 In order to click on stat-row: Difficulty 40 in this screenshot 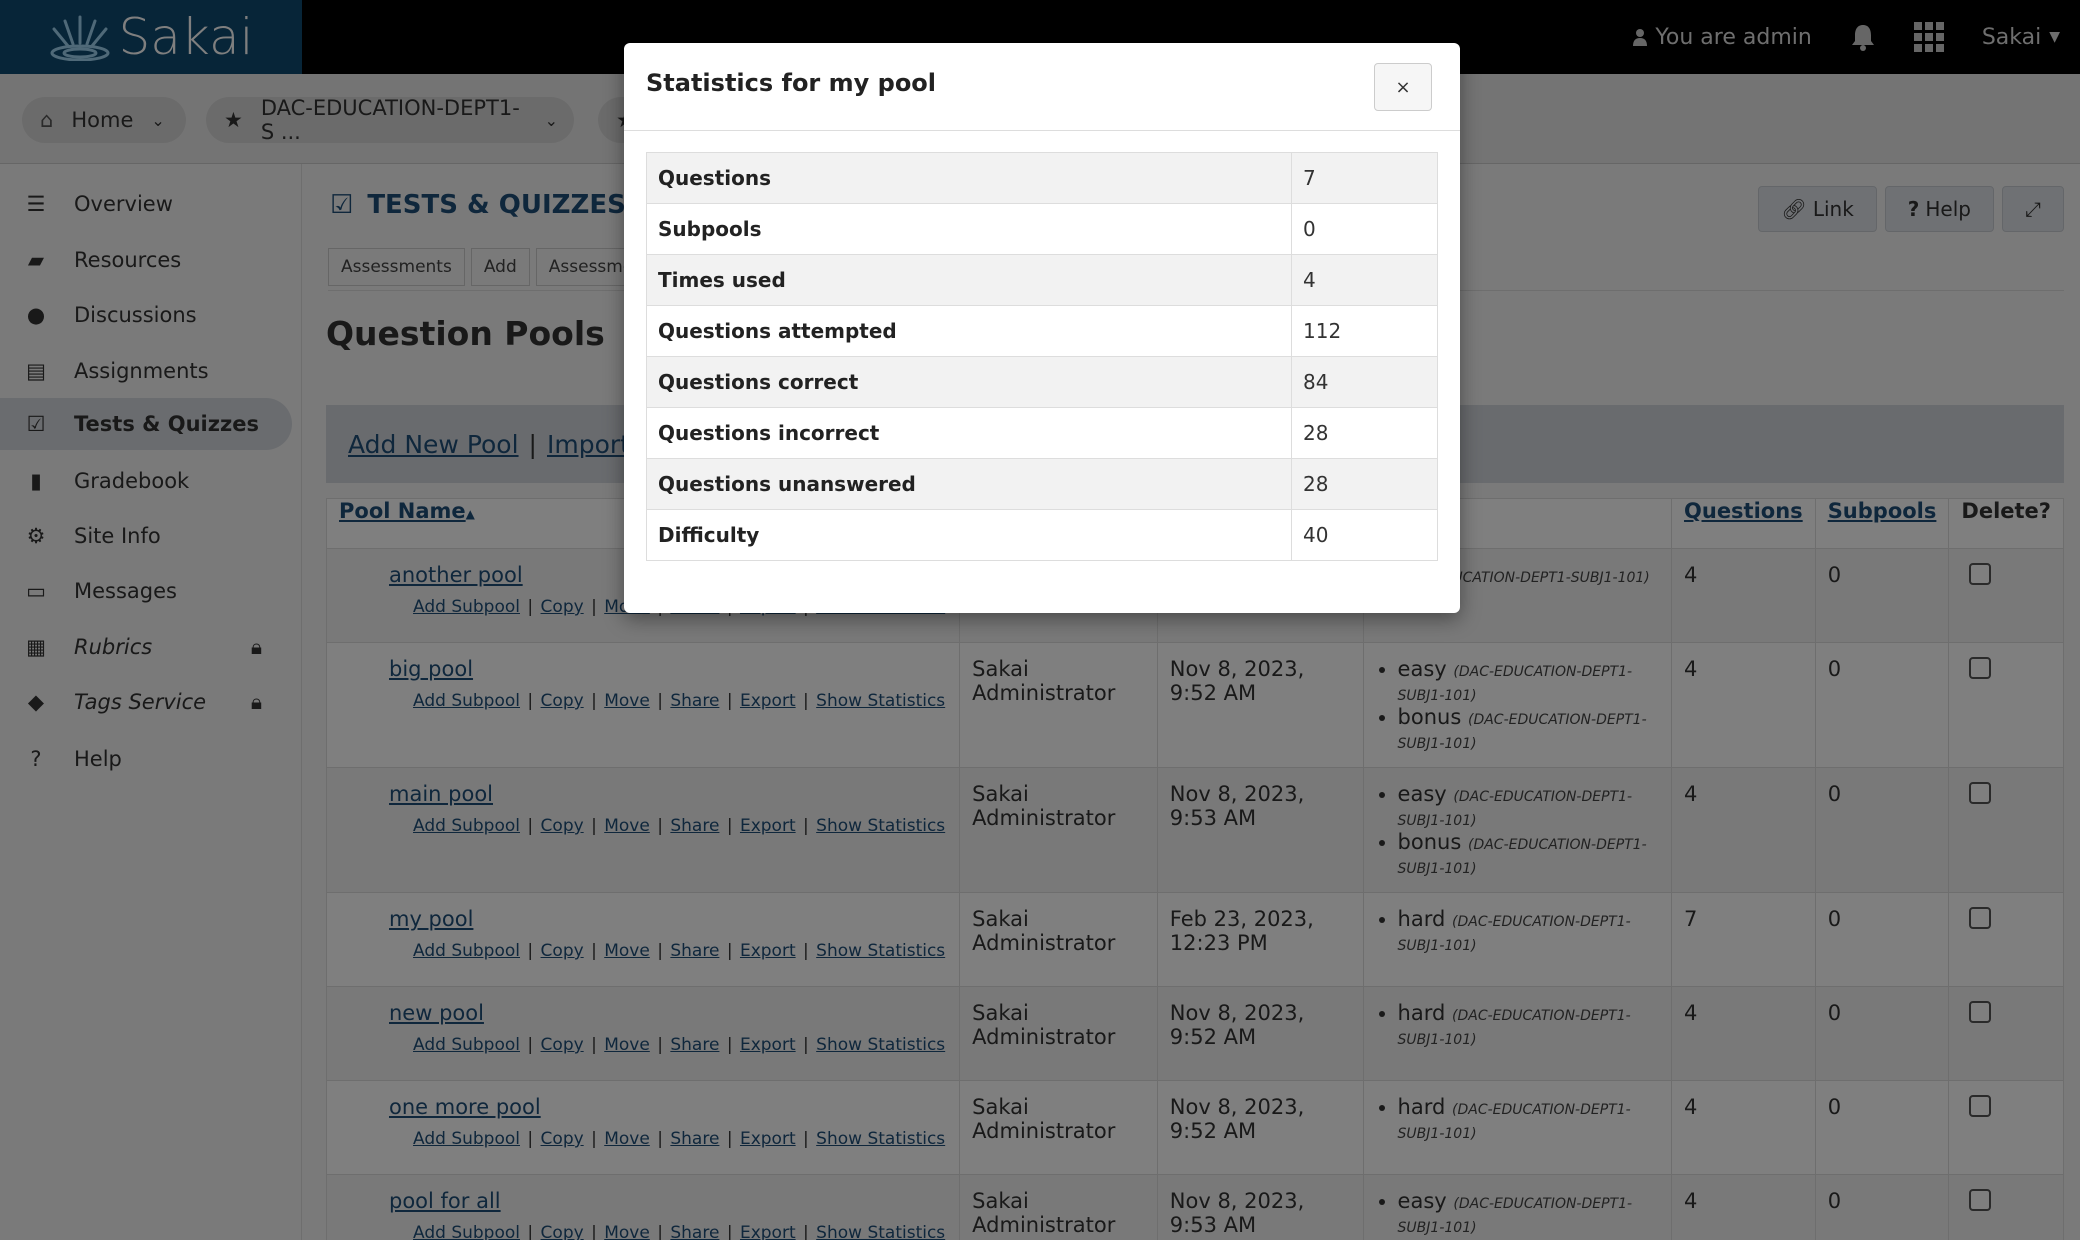, I will do `click(1042, 535)`.